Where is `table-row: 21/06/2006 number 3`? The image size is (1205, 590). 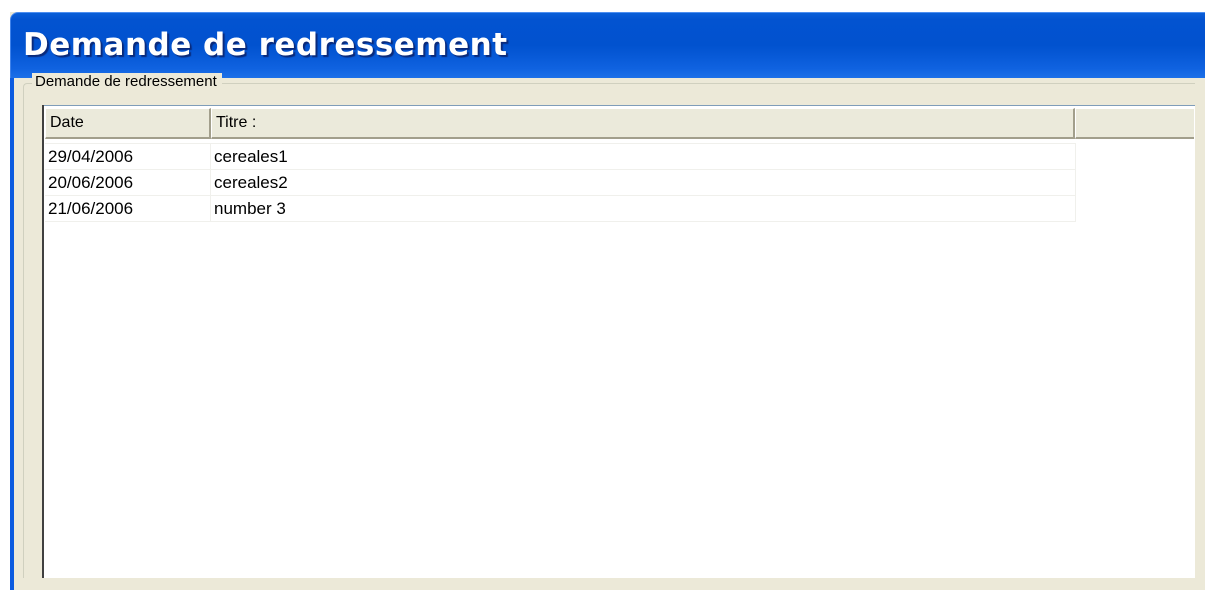
table-row: 21/06/2006 number 3 is located at coordinates (560, 208).